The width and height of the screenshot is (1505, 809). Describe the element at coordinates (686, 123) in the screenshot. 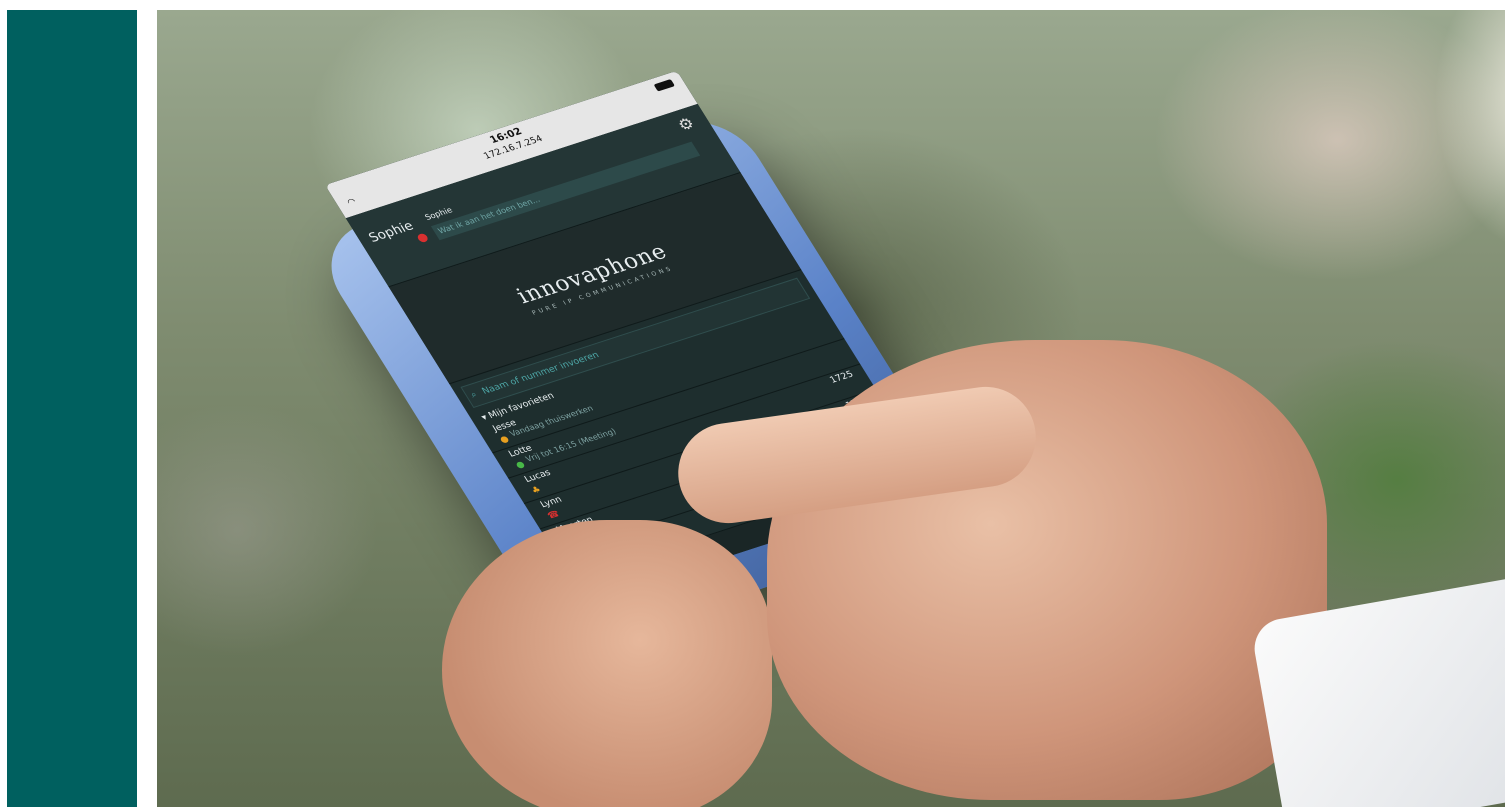

I see `gear-icon: ⚙` at that location.